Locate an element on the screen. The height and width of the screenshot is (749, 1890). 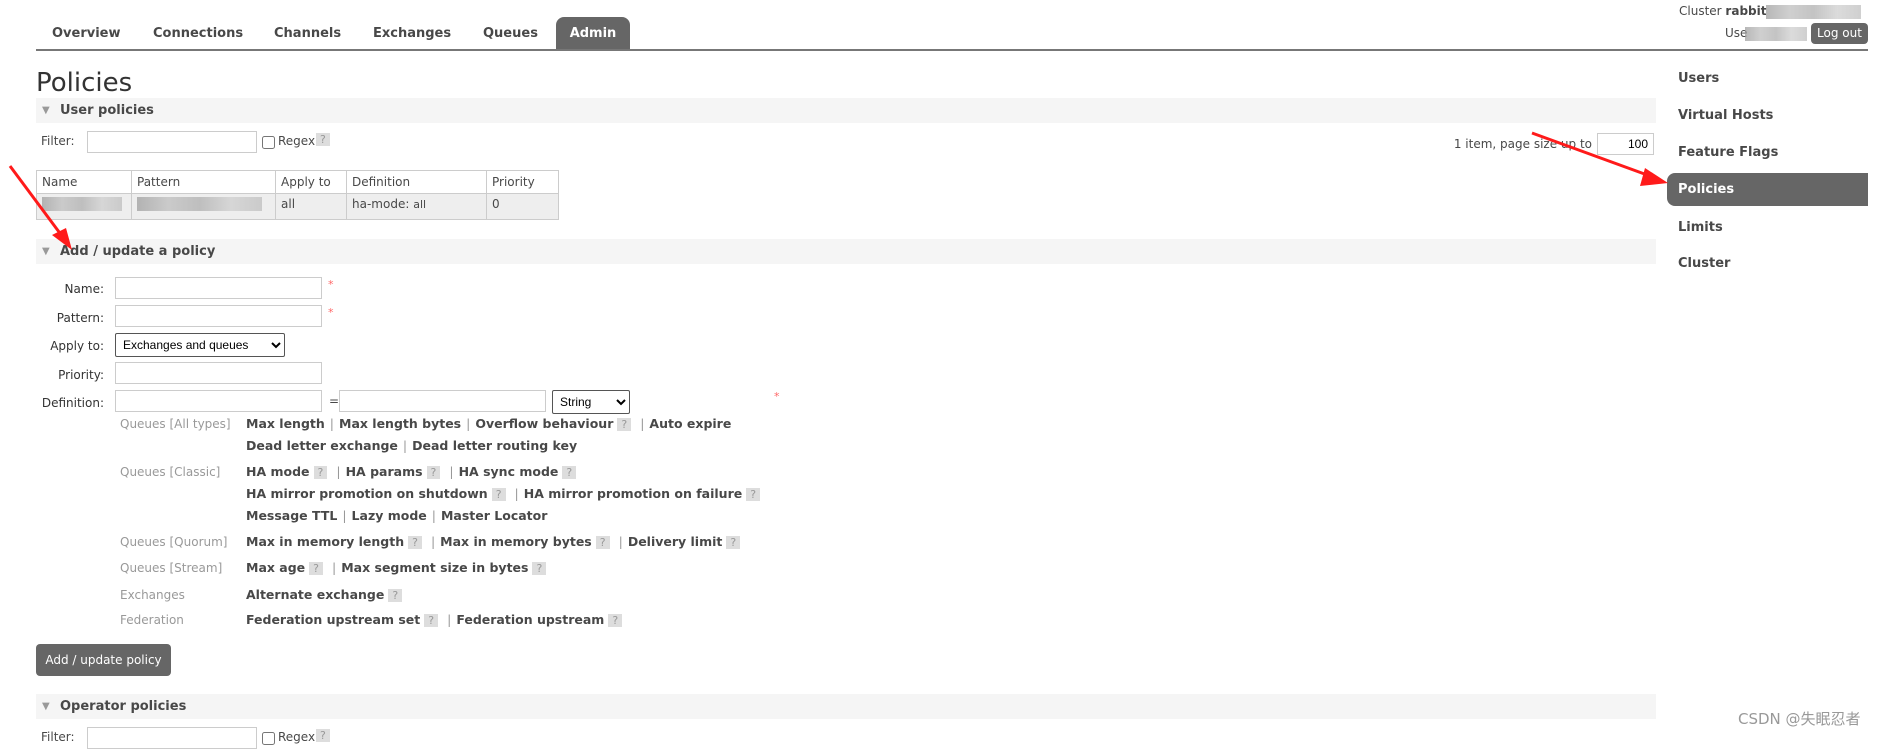
annotation-arrows is located at coordinates (838, 190).